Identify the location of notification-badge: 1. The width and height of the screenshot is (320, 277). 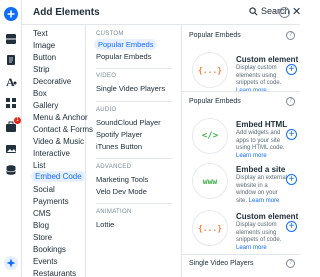
(17, 120).